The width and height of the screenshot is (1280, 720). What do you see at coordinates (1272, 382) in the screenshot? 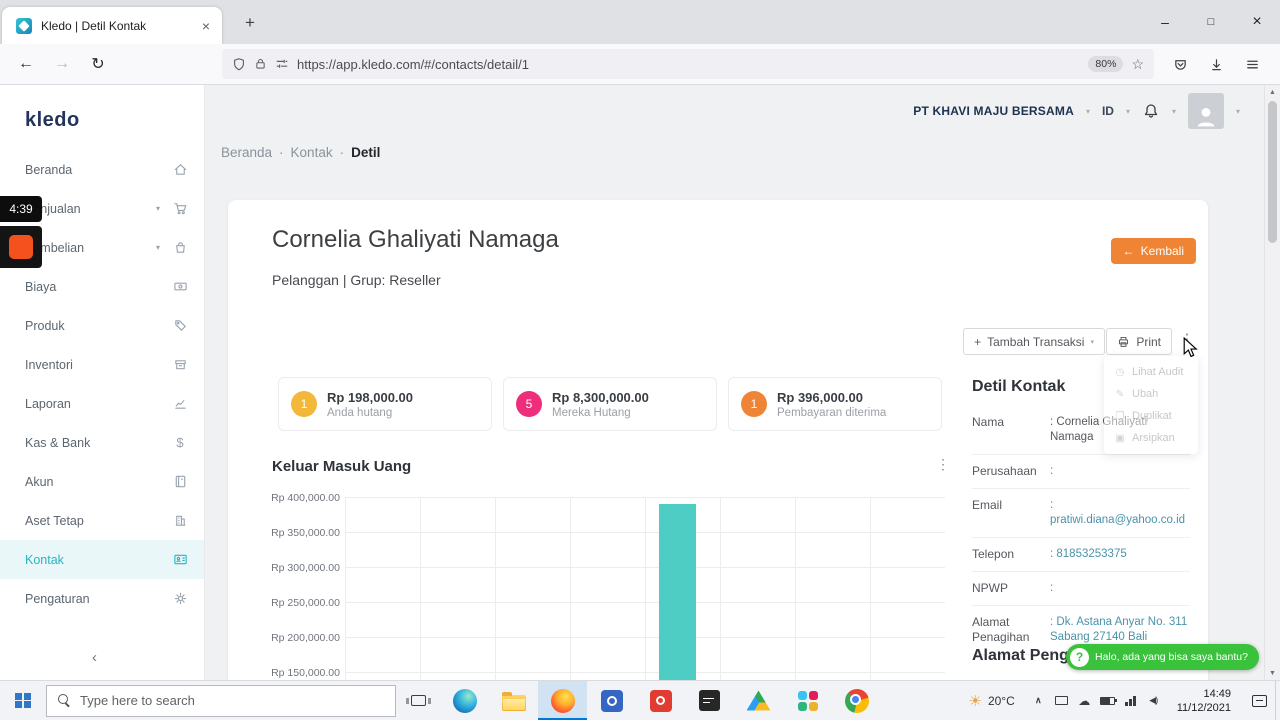
I see `scrollbar: ▲ ▼` at bounding box center [1272, 382].